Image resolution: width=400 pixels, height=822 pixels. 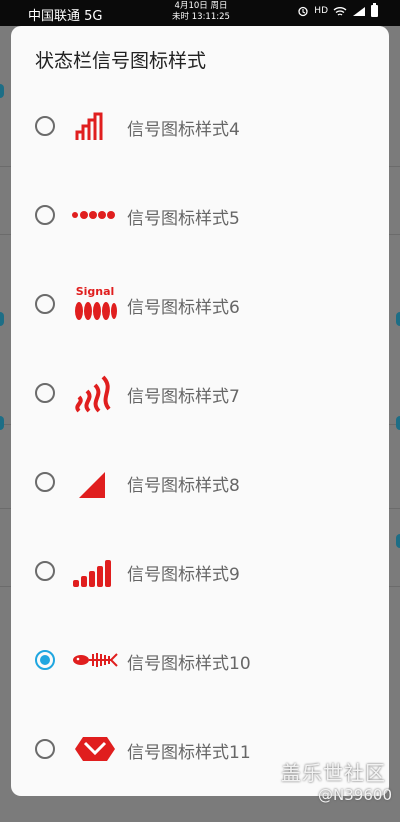 I want to click on status-time: 未时 13:11:25, so click(x=201, y=17).